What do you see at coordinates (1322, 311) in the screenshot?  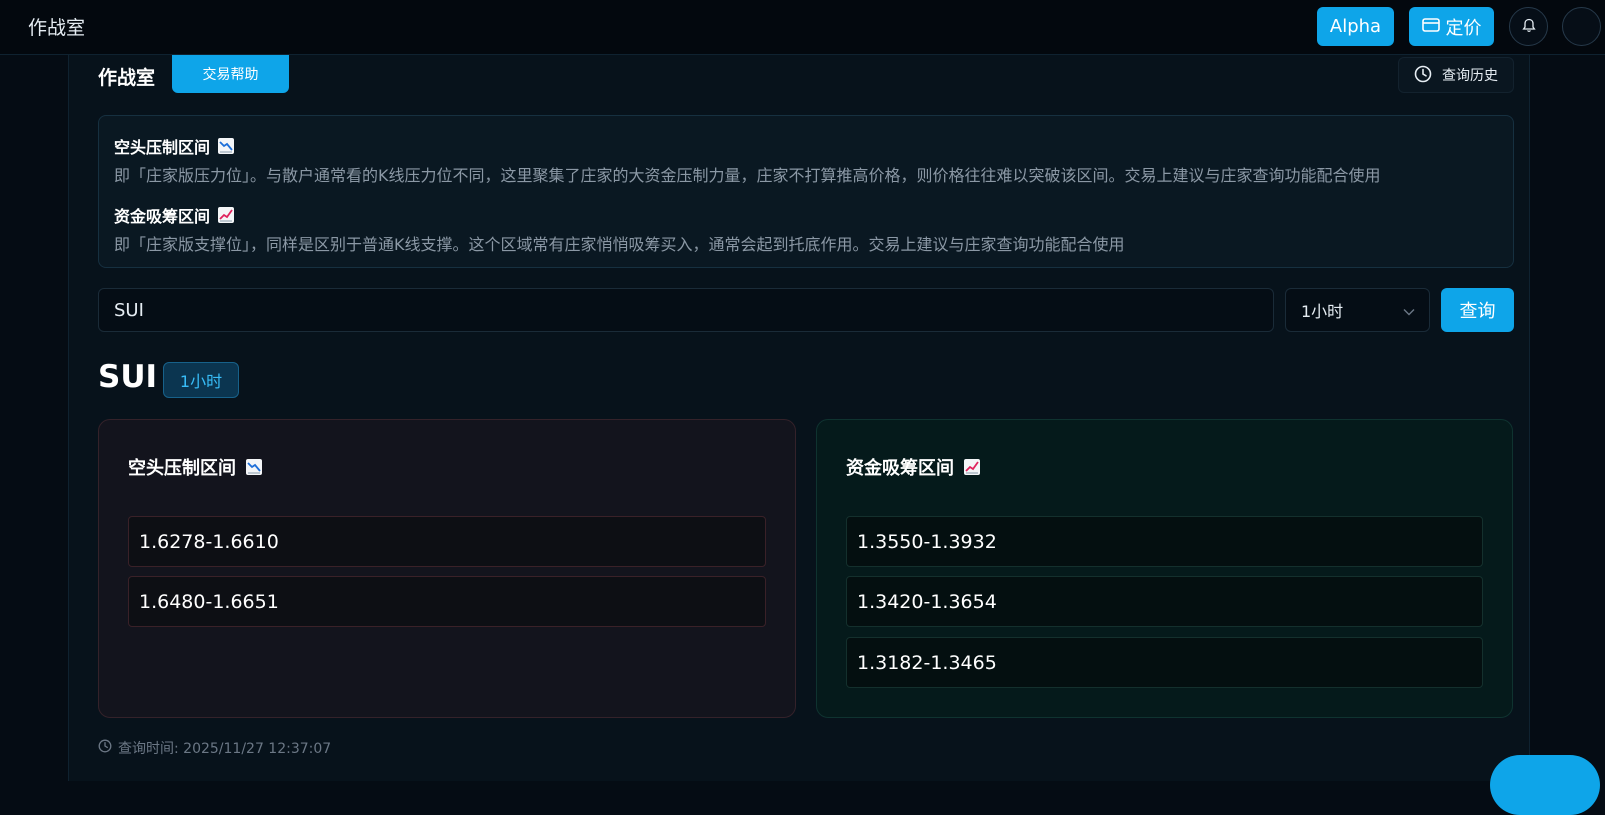 I see `interval-select-value: 1小时` at bounding box center [1322, 311].